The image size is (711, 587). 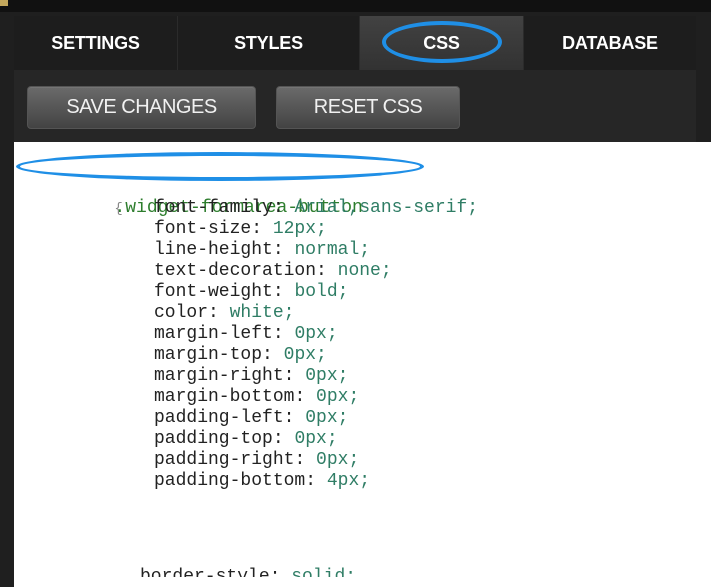 What do you see at coordinates (208, 355) in the screenshot?
I see `declaration-property: margin-top` at bounding box center [208, 355].